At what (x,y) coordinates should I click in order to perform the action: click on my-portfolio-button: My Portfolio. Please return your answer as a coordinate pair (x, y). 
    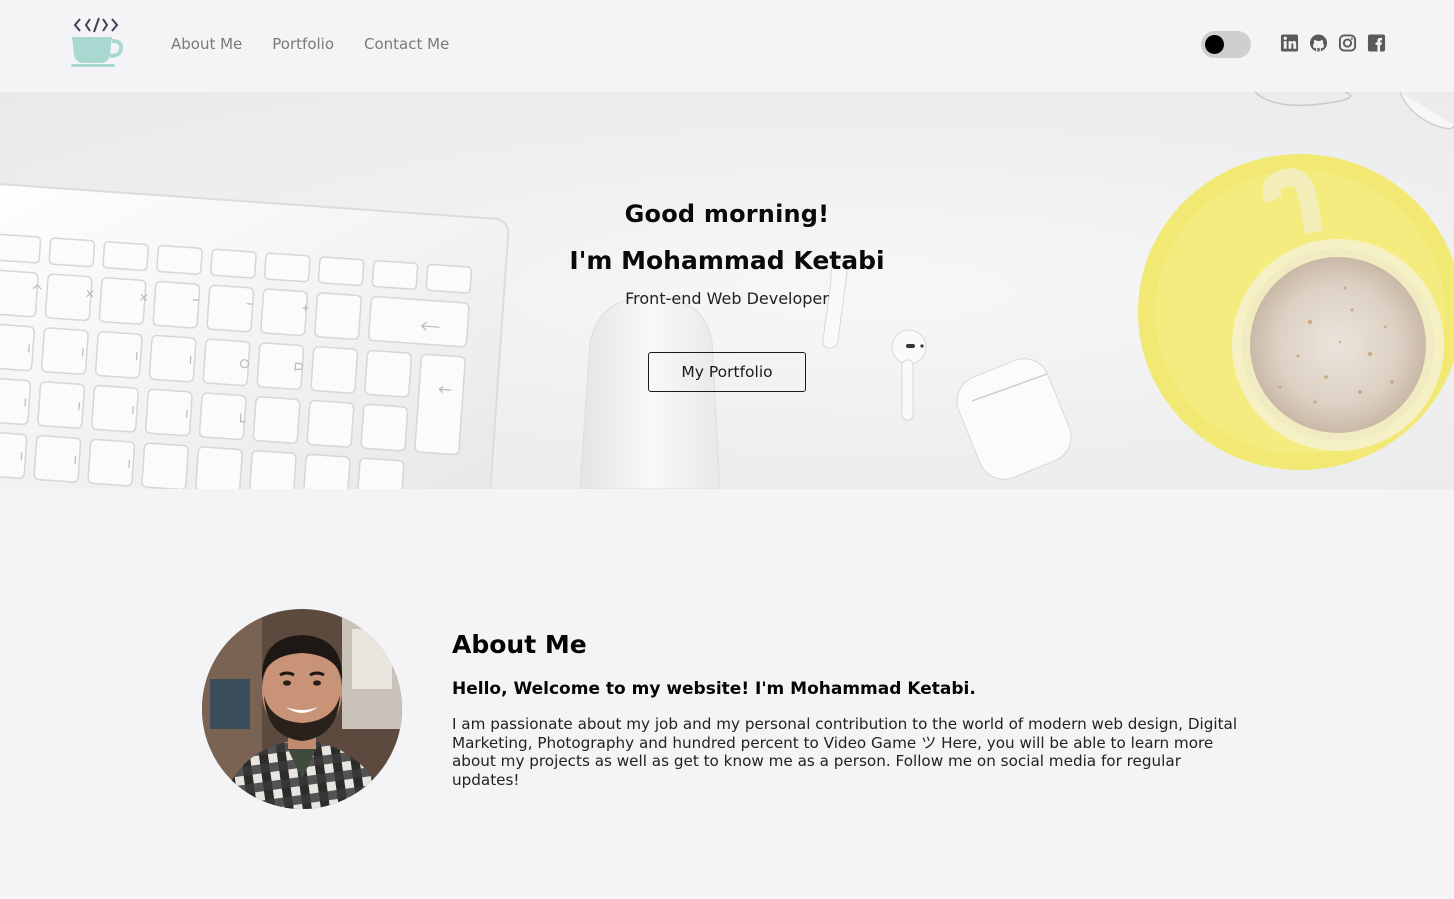
    Looking at the image, I should click on (727, 372).